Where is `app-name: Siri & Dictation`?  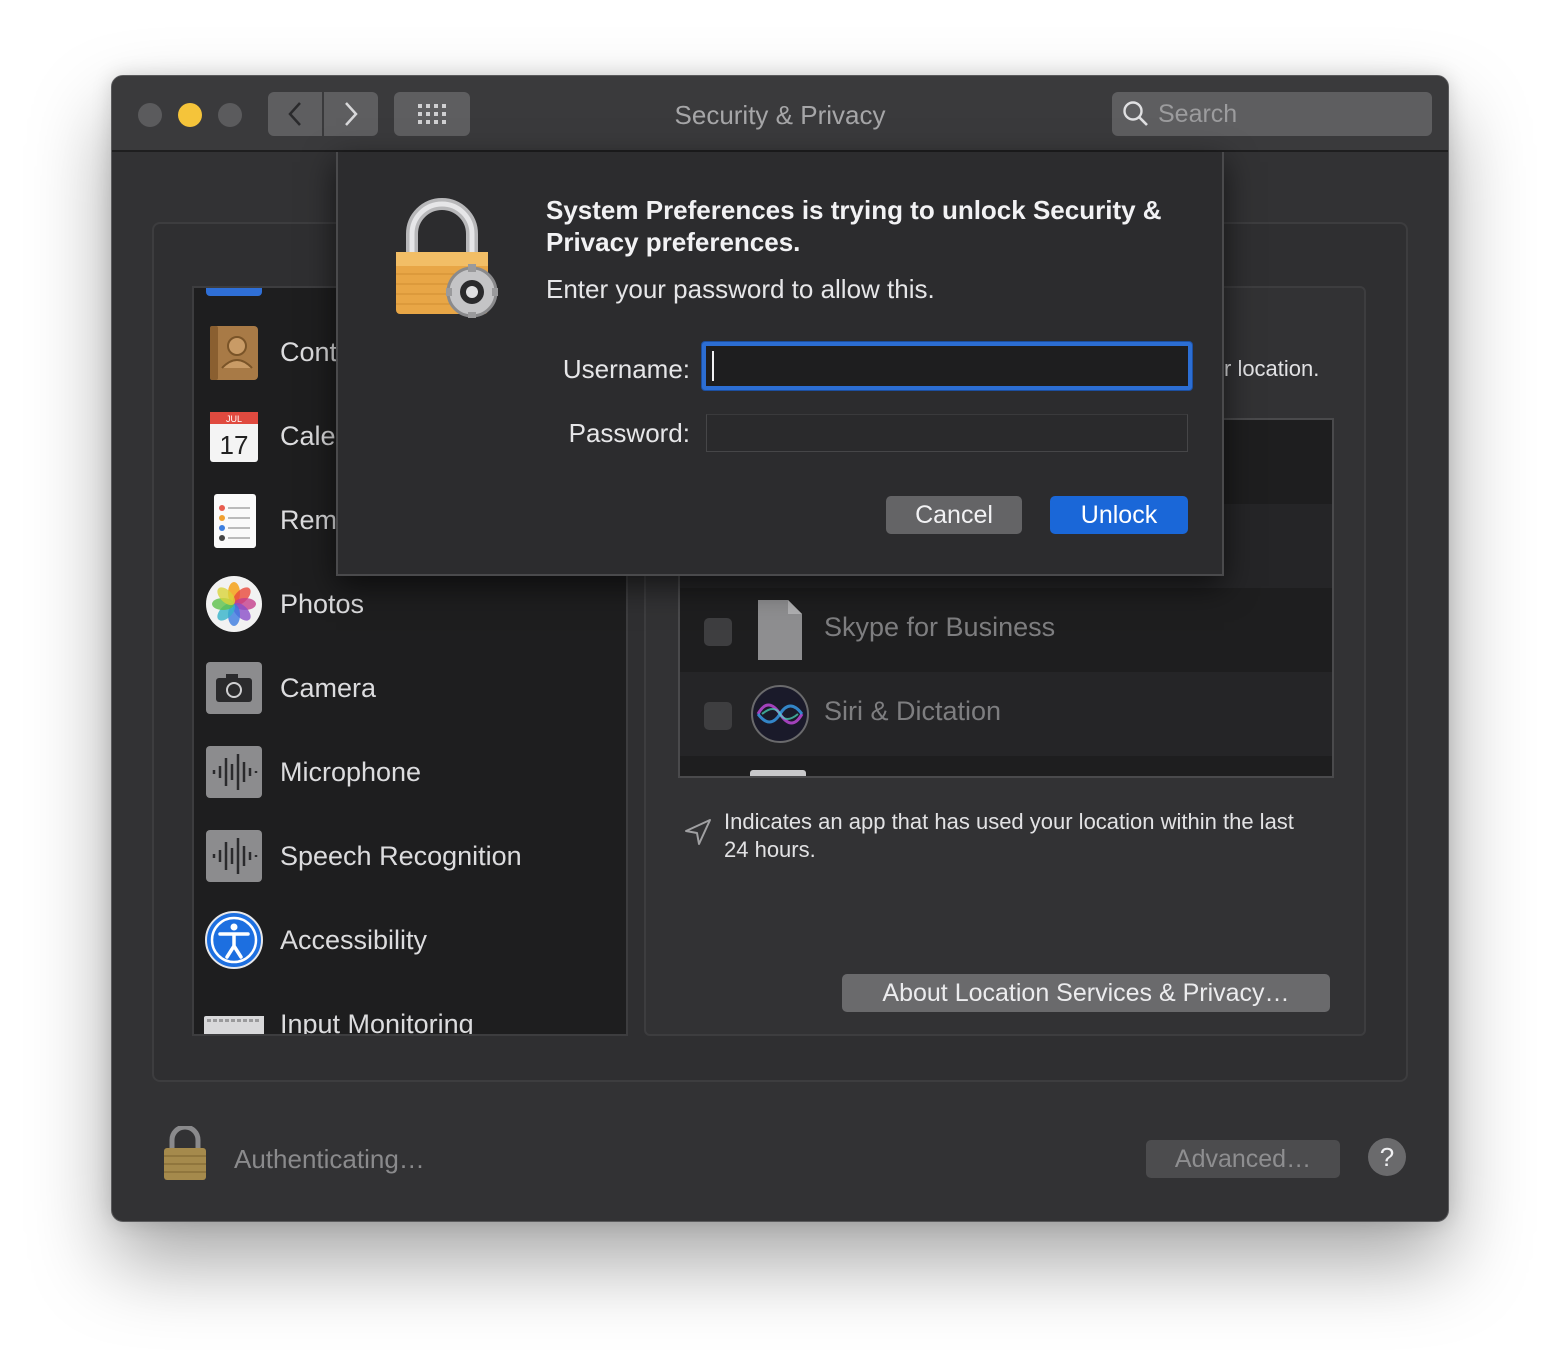
app-name: Siri & Dictation is located at coordinates (913, 711).